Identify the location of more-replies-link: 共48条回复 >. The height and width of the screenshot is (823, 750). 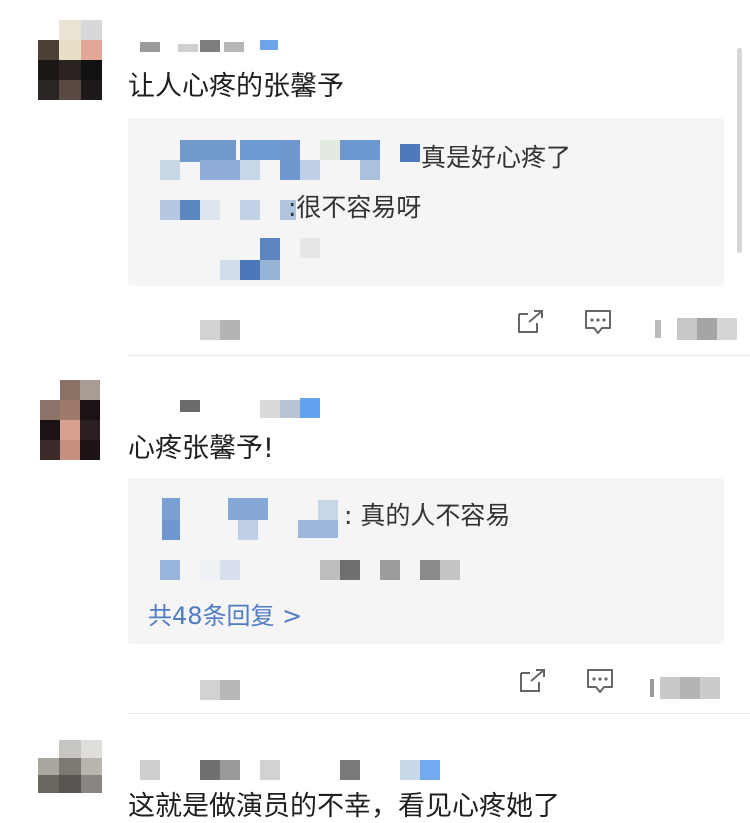
(225, 613).